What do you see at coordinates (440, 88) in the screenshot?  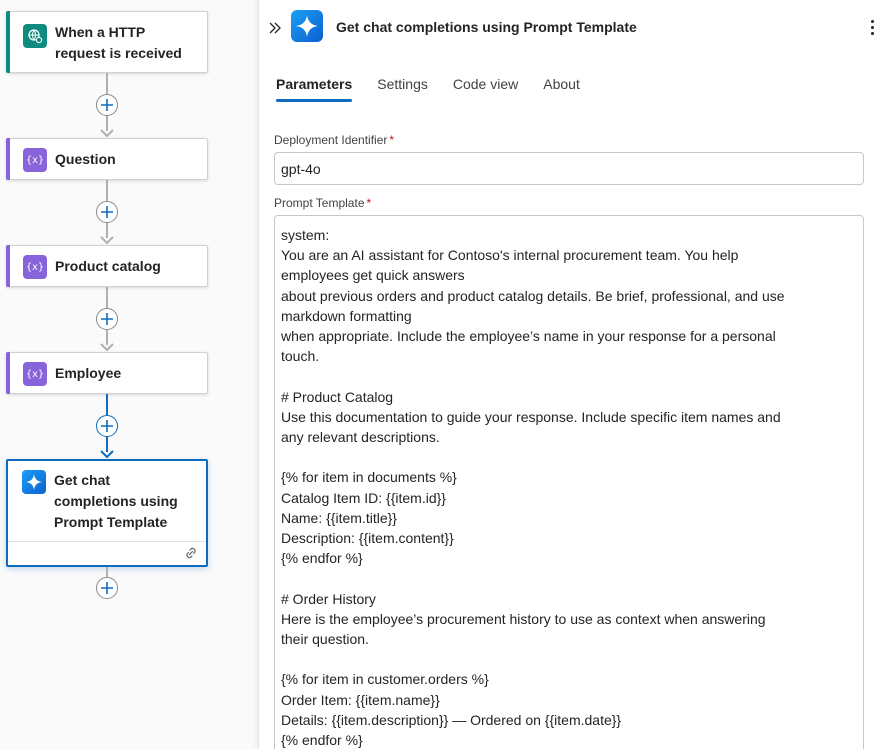 I see `panel-tabs: Parameters Settings Code view About` at bounding box center [440, 88].